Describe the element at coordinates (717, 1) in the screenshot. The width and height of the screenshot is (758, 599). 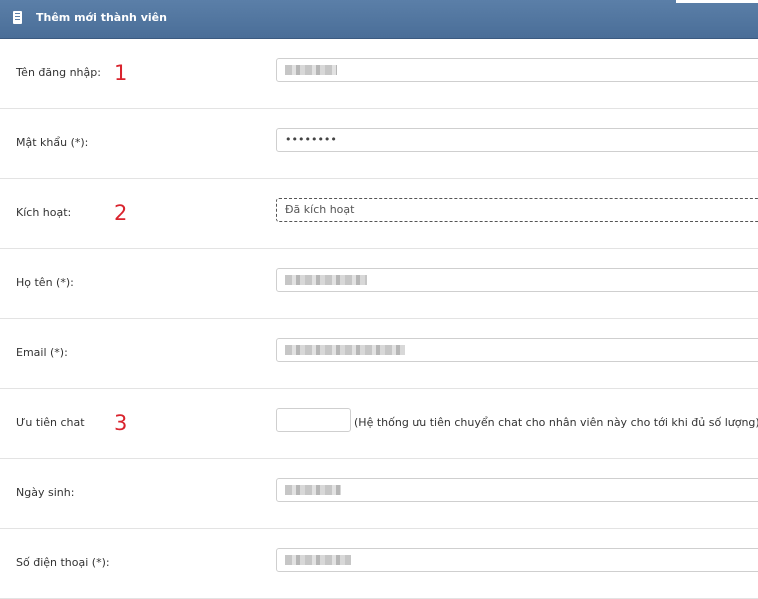
I see `header-tab-gap` at that location.